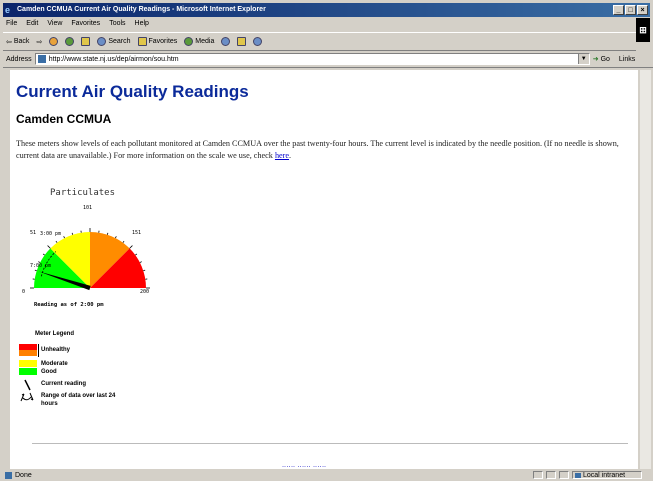 The height and width of the screenshot is (481, 653). I want to click on address-label: Address, so click(19, 59).